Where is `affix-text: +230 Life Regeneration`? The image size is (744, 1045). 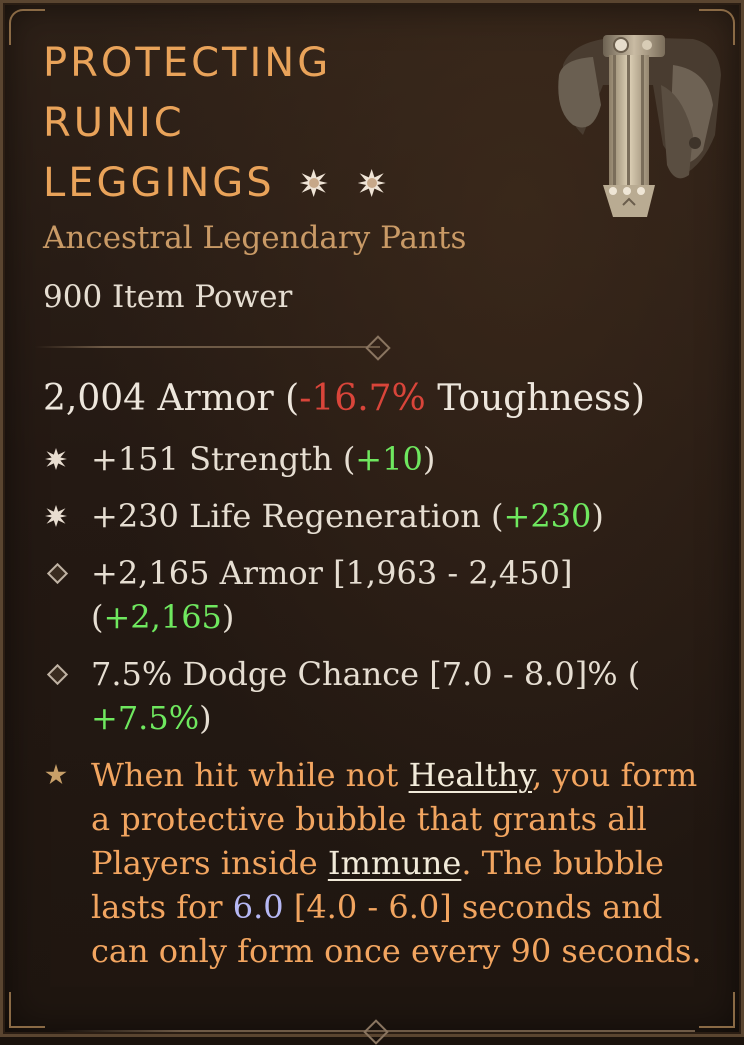
affix-text: +230 Life Regeneration is located at coordinates (291, 516).